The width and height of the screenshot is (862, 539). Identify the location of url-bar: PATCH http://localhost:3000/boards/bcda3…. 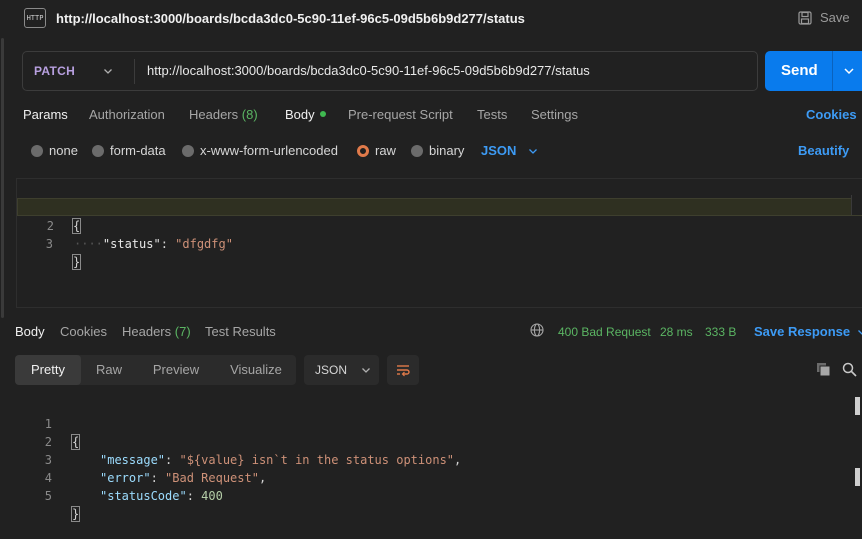
(390, 71).